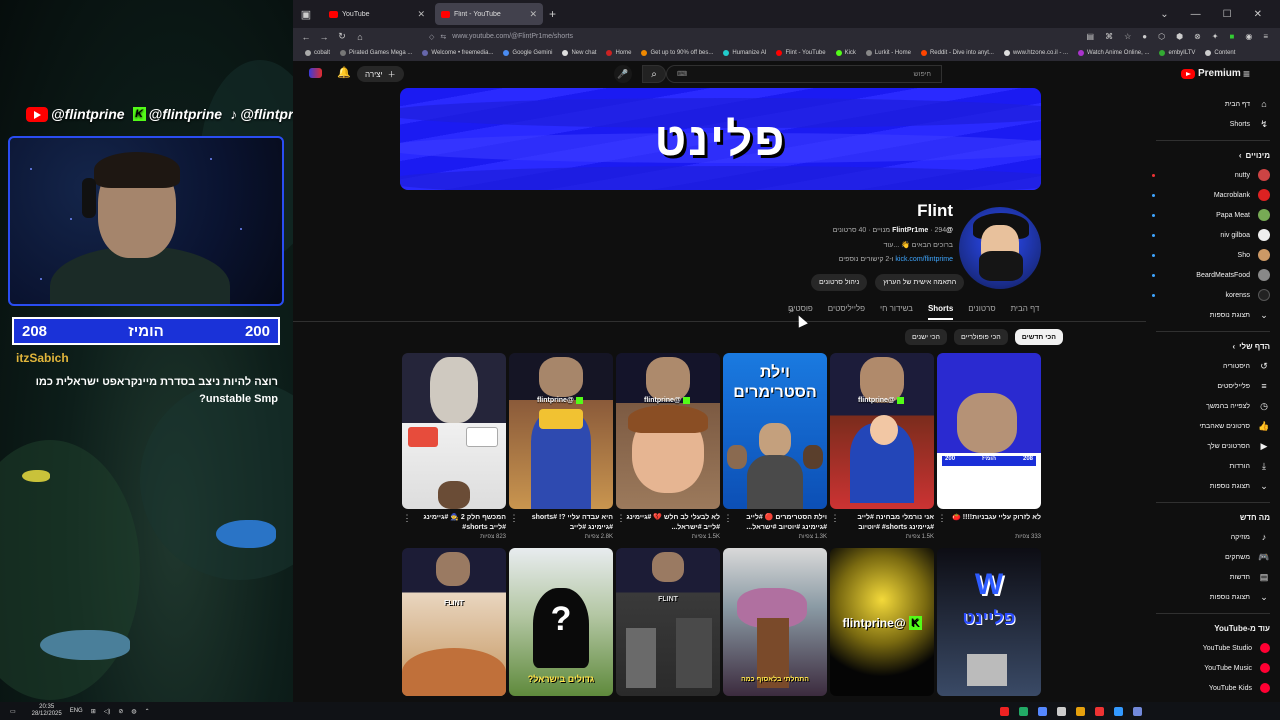  Describe the element at coordinates (1213, 668) in the screenshot. I see `sidebar-item-yt-music: YouTube Music` at that location.